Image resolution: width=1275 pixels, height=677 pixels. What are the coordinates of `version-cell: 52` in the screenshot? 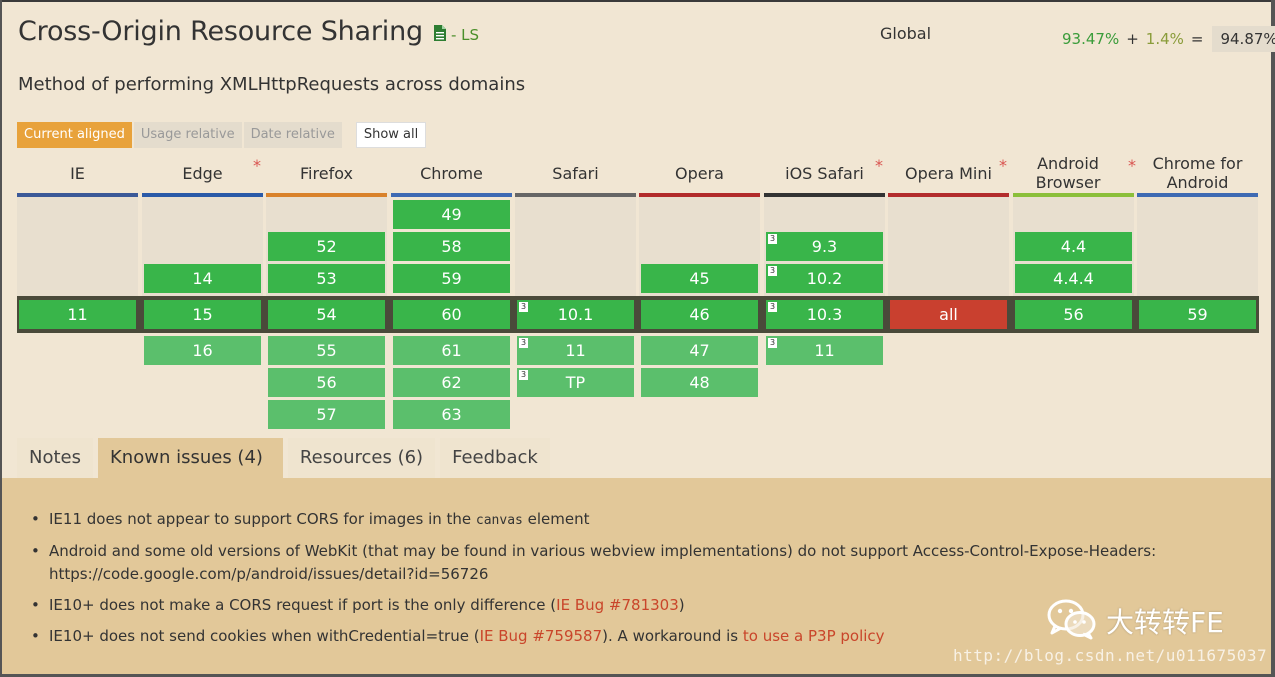 It's located at (326, 246).